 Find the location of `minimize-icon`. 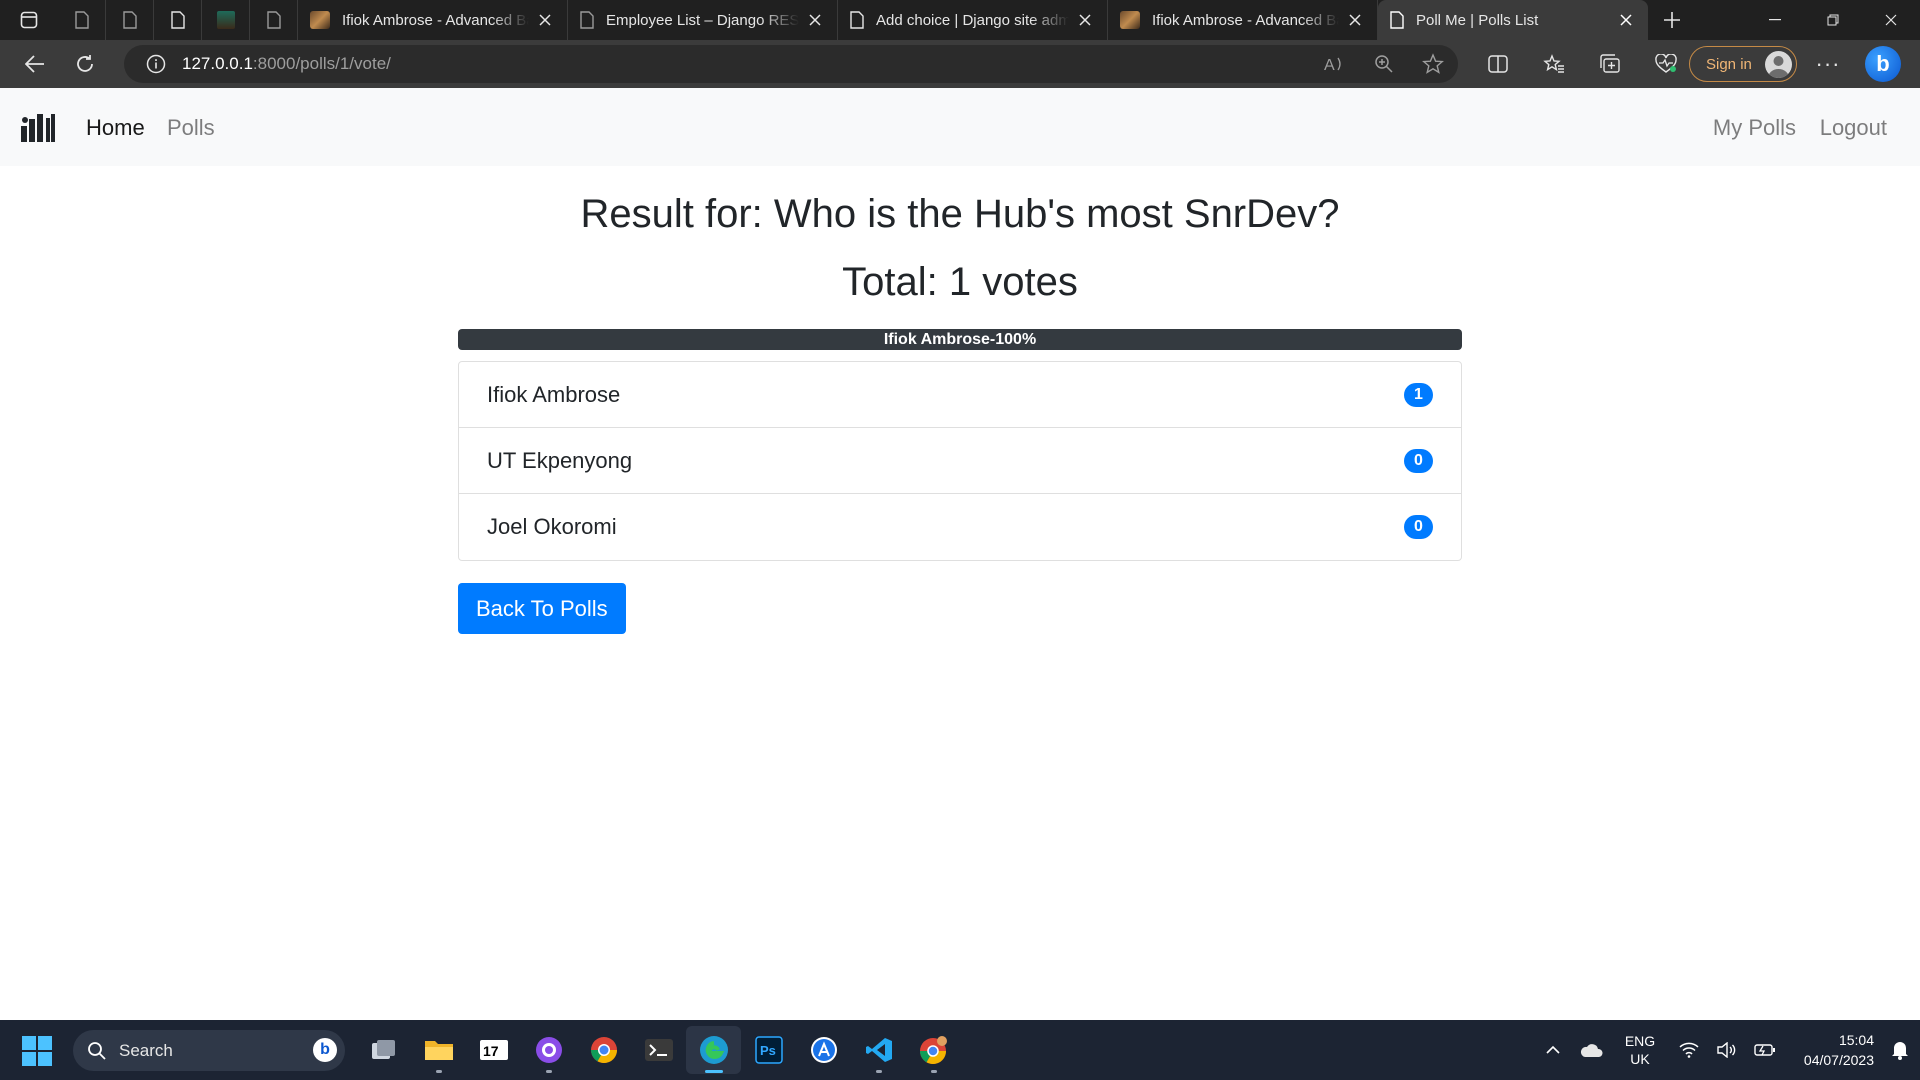

minimize-icon is located at coordinates (1775, 20).